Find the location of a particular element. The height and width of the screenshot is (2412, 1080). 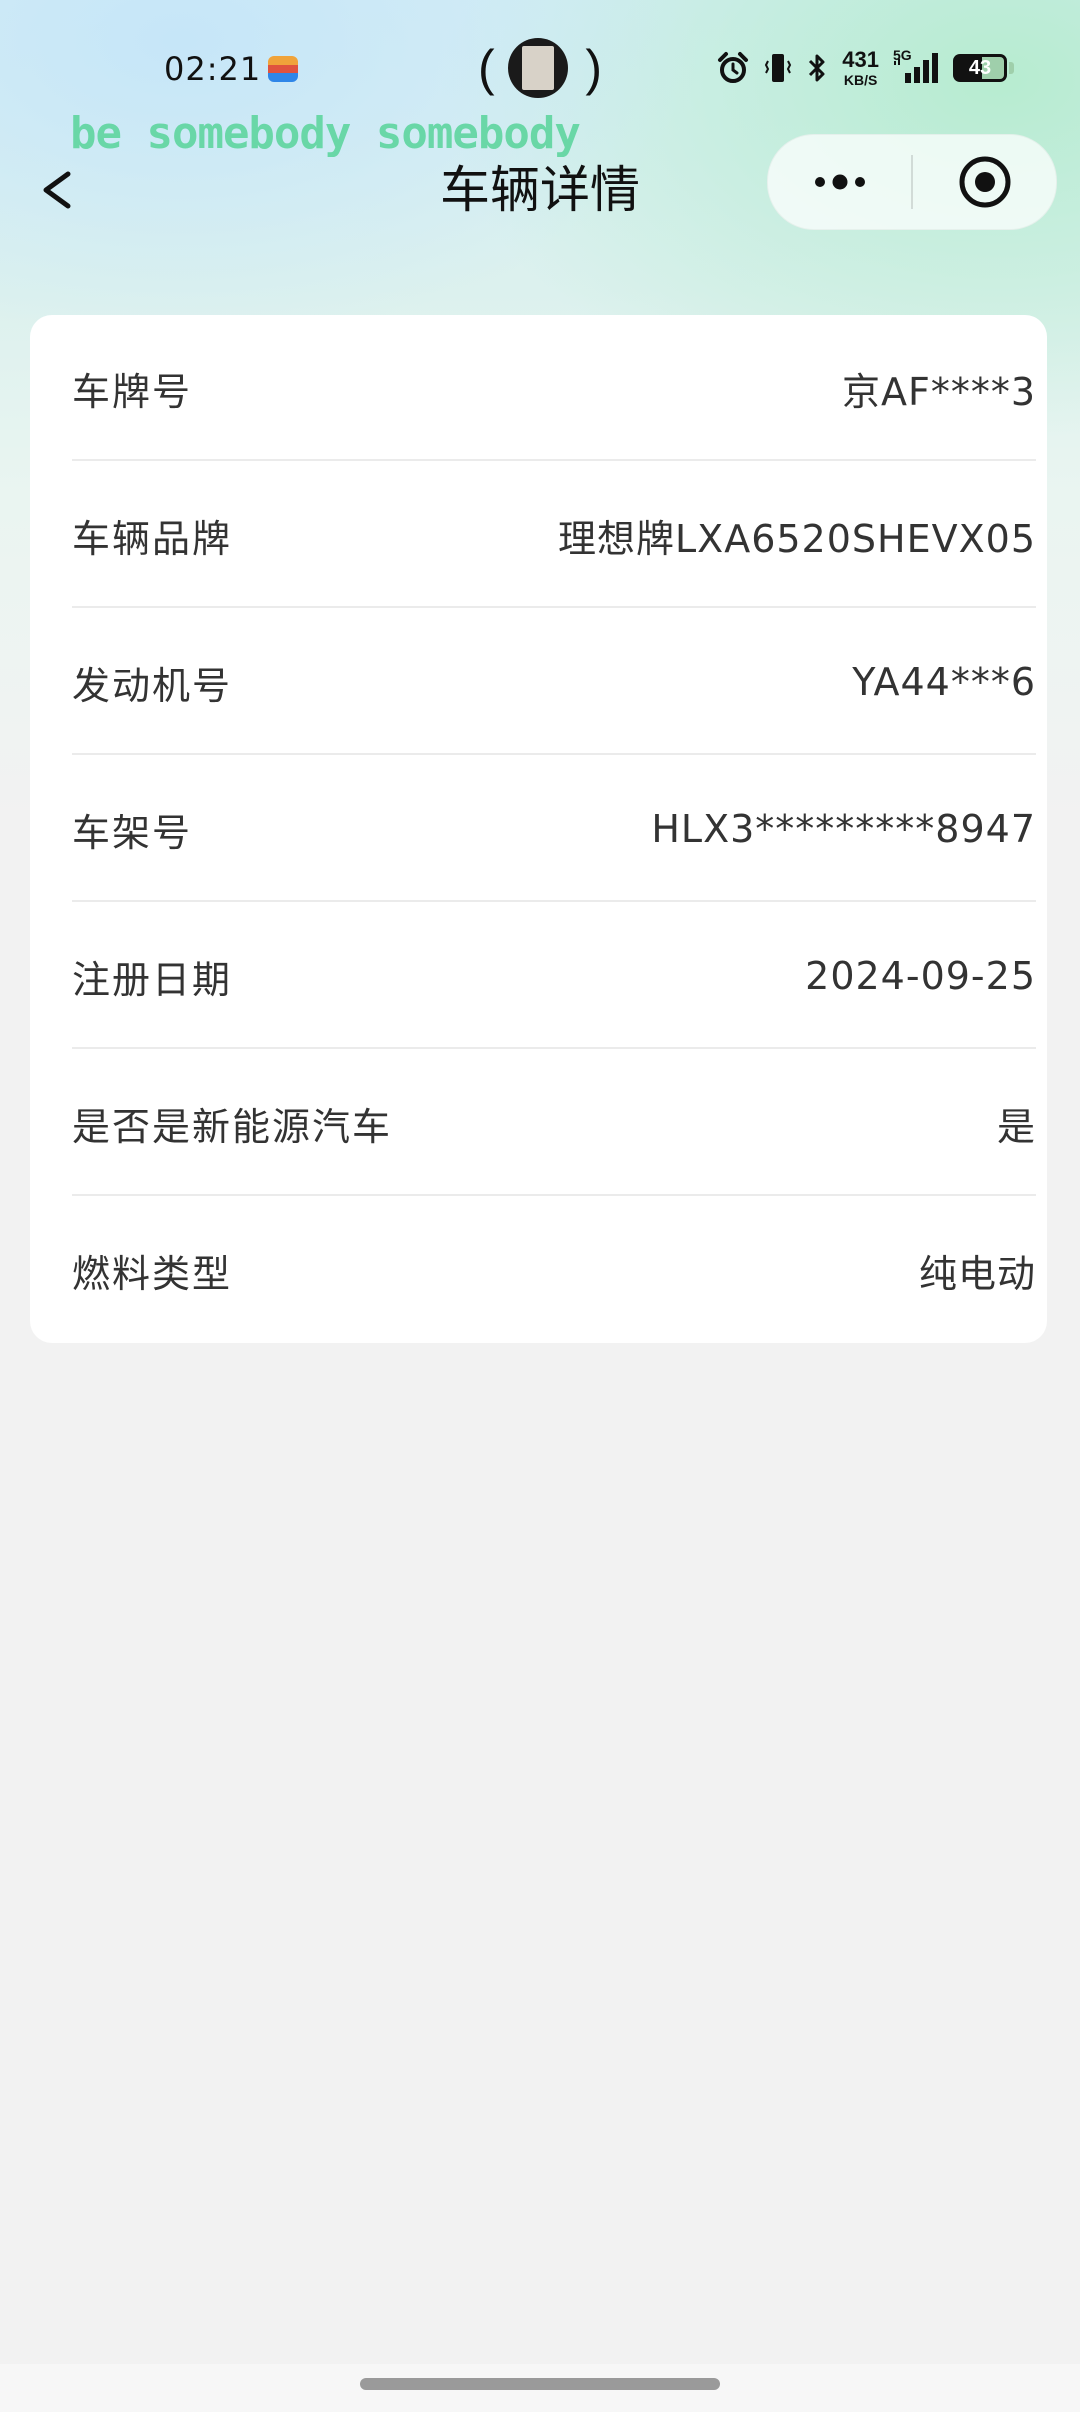

row-value: 2024-09-25 is located at coordinates (920, 976).